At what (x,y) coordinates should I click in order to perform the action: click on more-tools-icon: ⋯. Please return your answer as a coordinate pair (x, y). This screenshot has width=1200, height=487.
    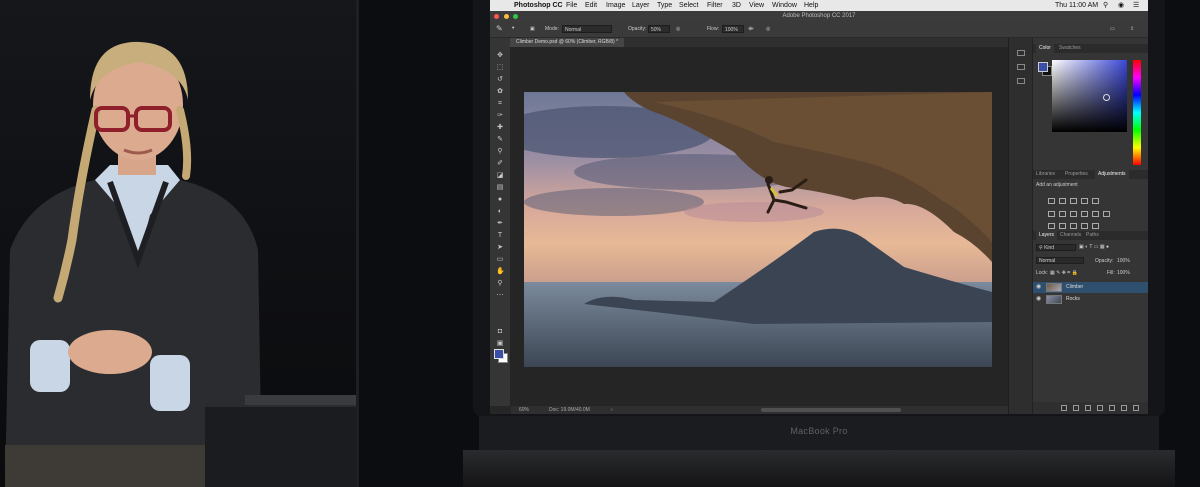
    Looking at the image, I should click on (500, 296).